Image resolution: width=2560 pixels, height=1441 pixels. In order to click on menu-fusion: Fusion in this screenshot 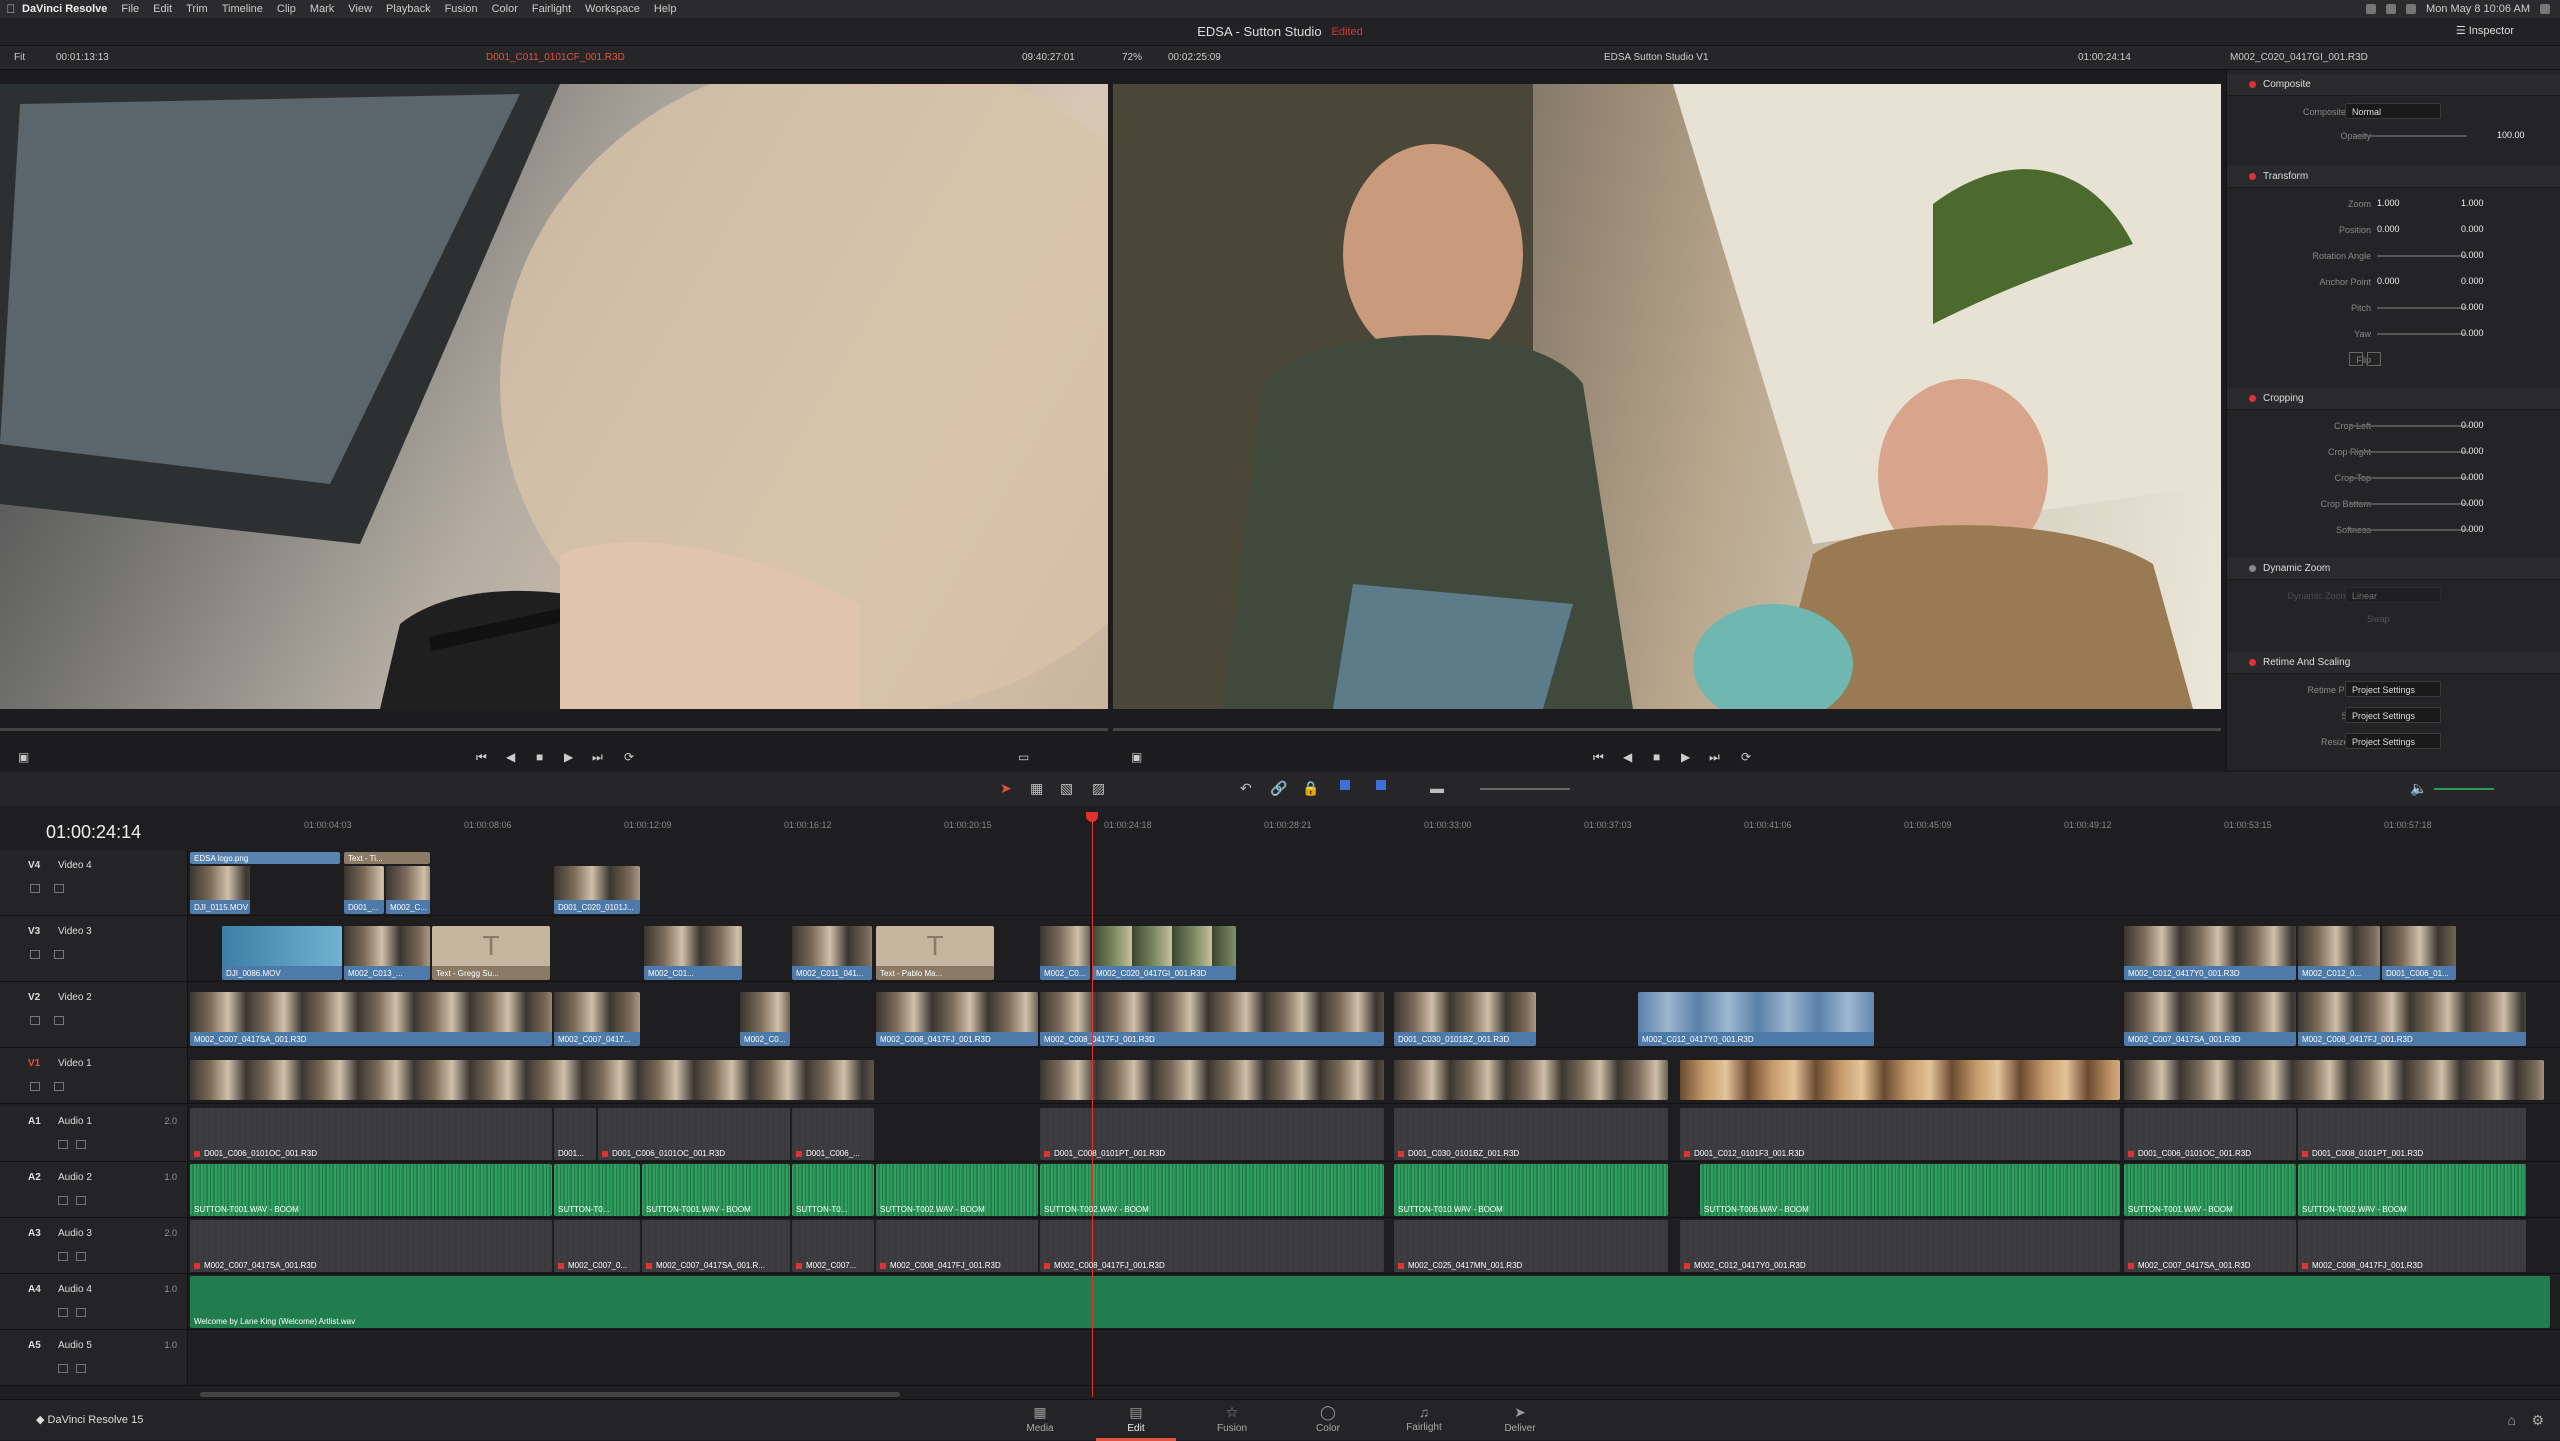, I will do `click(461, 9)`.